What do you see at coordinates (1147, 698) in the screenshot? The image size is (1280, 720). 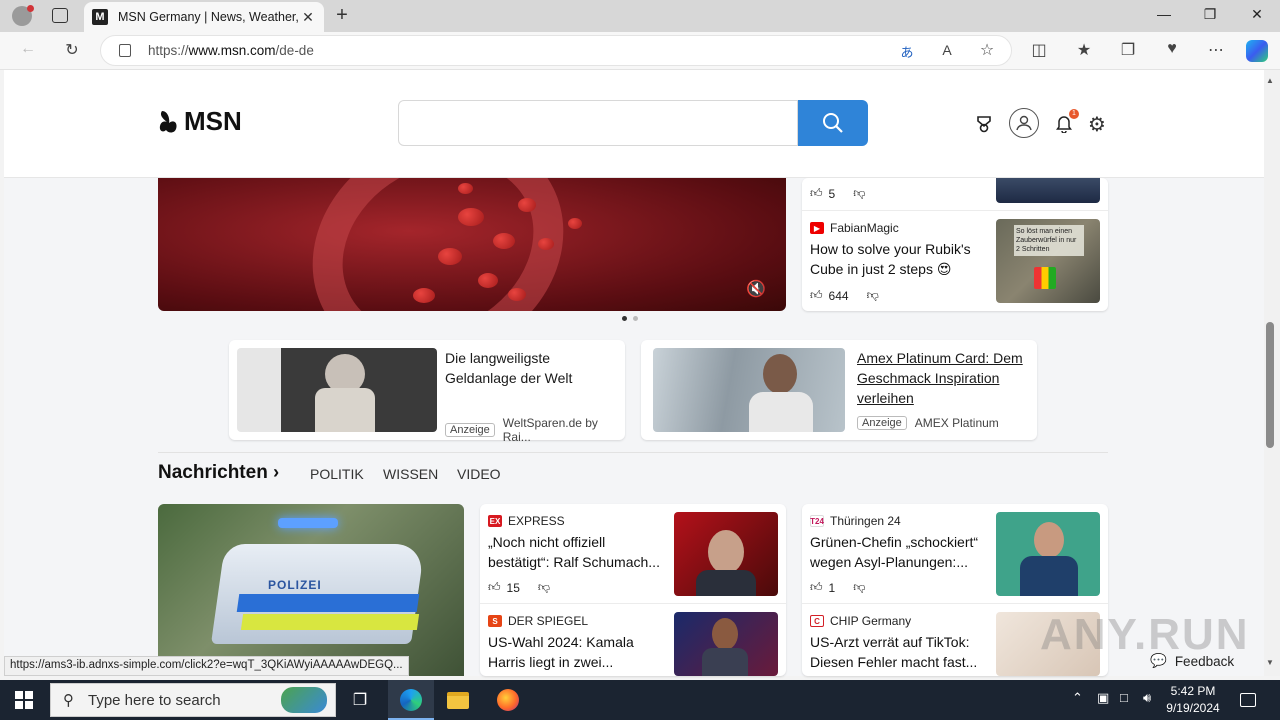 I see `volume-icon: 🔊︎` at bounding box center [1147, 698].